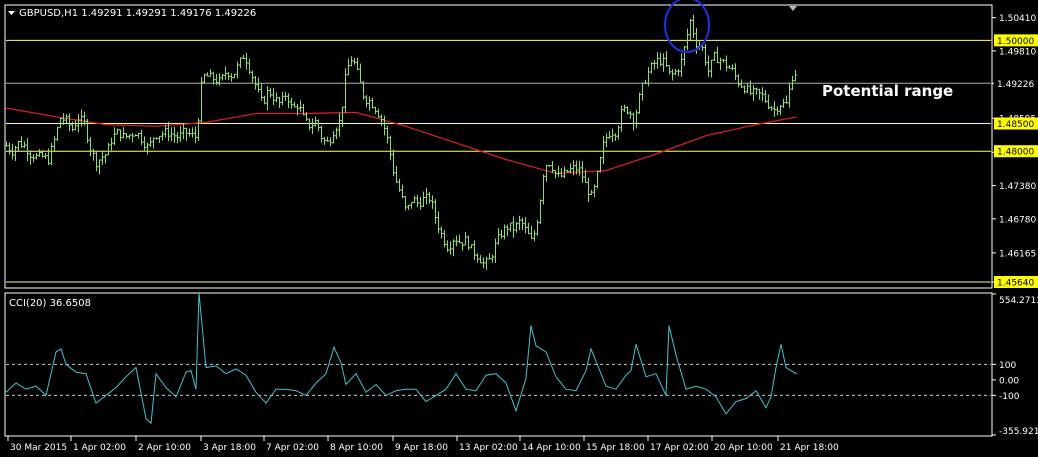 The width and height of the screenshot is (1038, 457). Describe the element at coordinates (488, 448) in the screenshot. I see `time-tick-label: 13 Apr 02:00` at that location.